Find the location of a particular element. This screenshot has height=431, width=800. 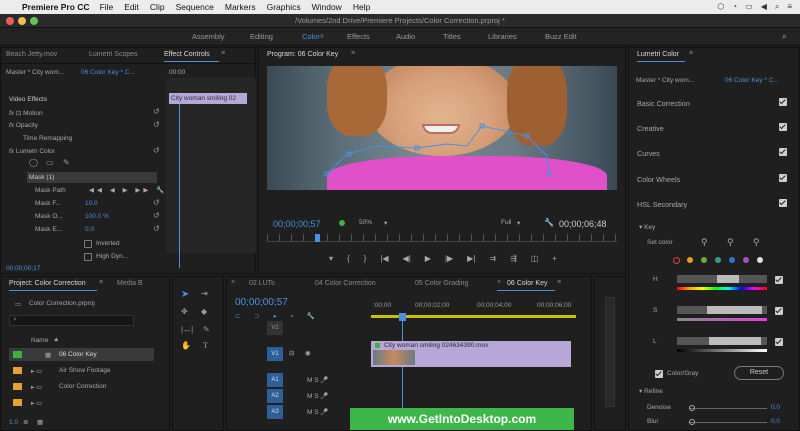

play-icon: ▶ is located at coordinates (428, 262).